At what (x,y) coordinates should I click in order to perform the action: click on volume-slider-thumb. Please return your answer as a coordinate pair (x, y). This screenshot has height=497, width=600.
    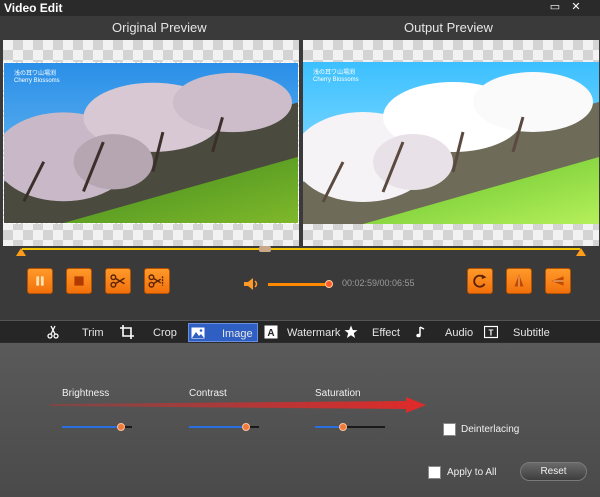
    Looking at the image, I should click on (329, 284).